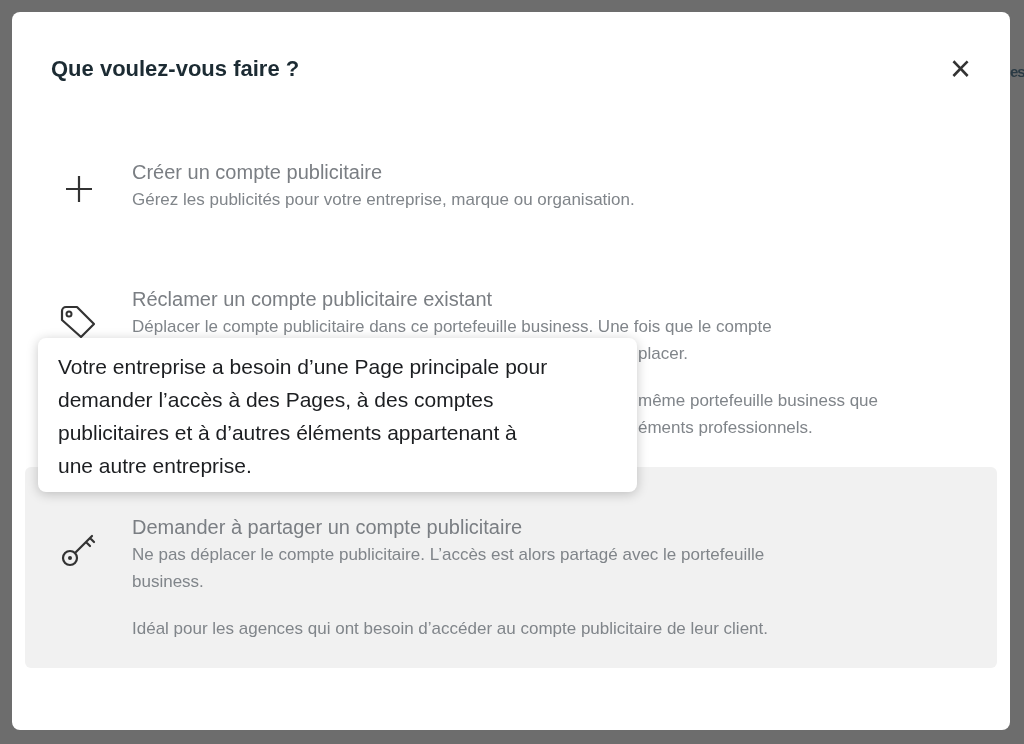 Image resolution: width=1024 pixels, height=744 pixels. I want to click on option-description: même portefeuille business que, so click(758, 401).